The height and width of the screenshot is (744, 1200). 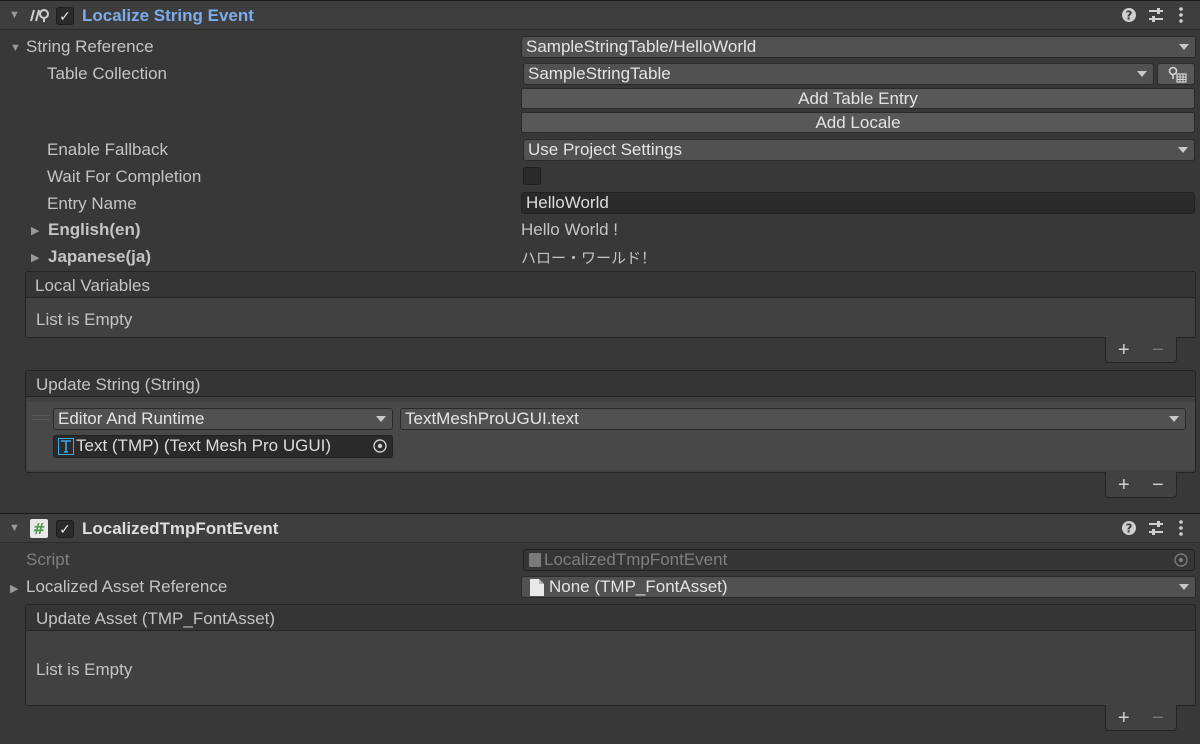 I want to click on localized-asset-reference-dropdown: None (TMP_FontAsset), so click(x=858, y=587).